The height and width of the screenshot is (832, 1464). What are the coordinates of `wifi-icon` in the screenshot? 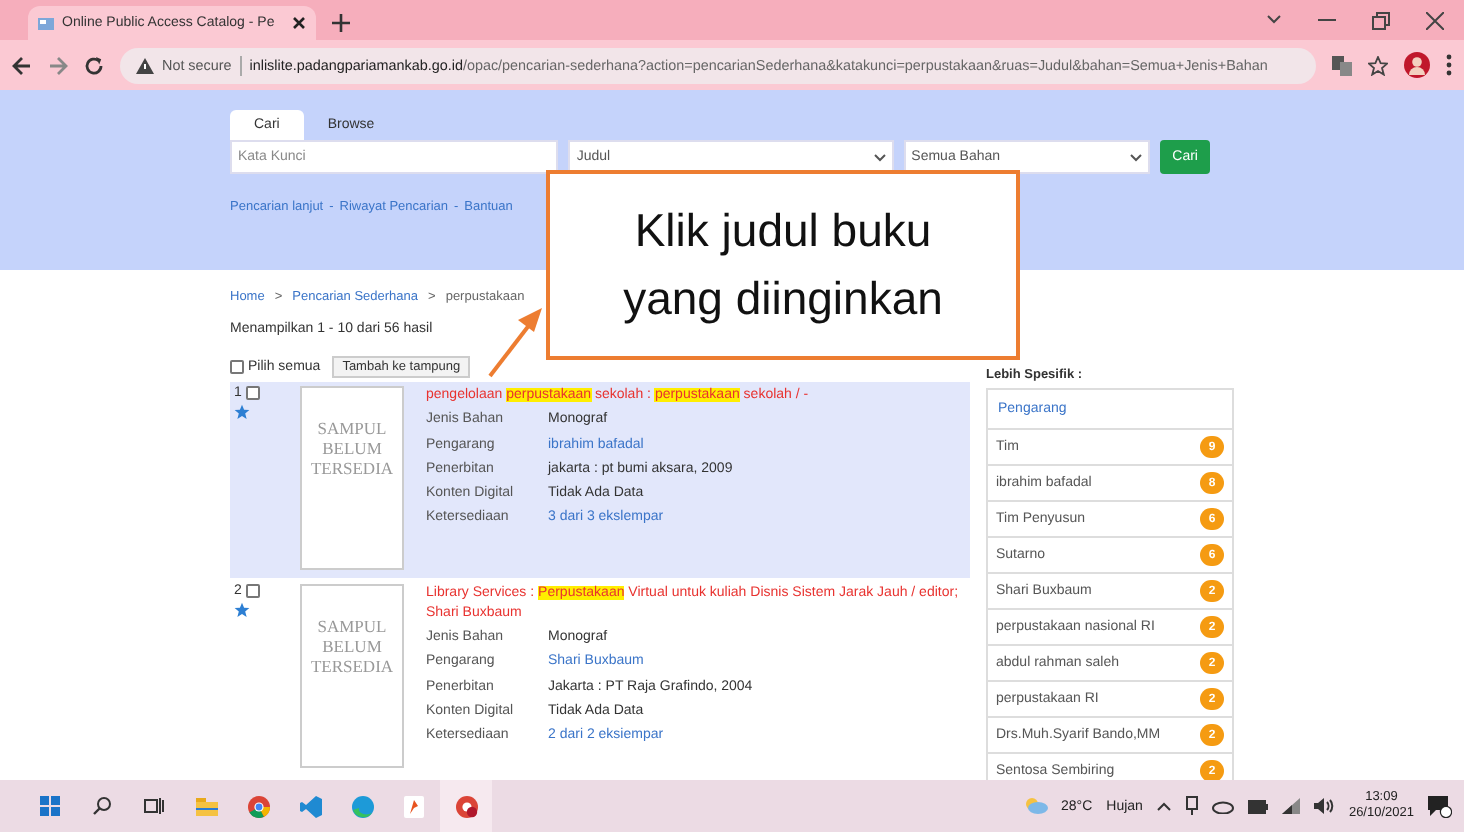 It's located at (1291, 806).